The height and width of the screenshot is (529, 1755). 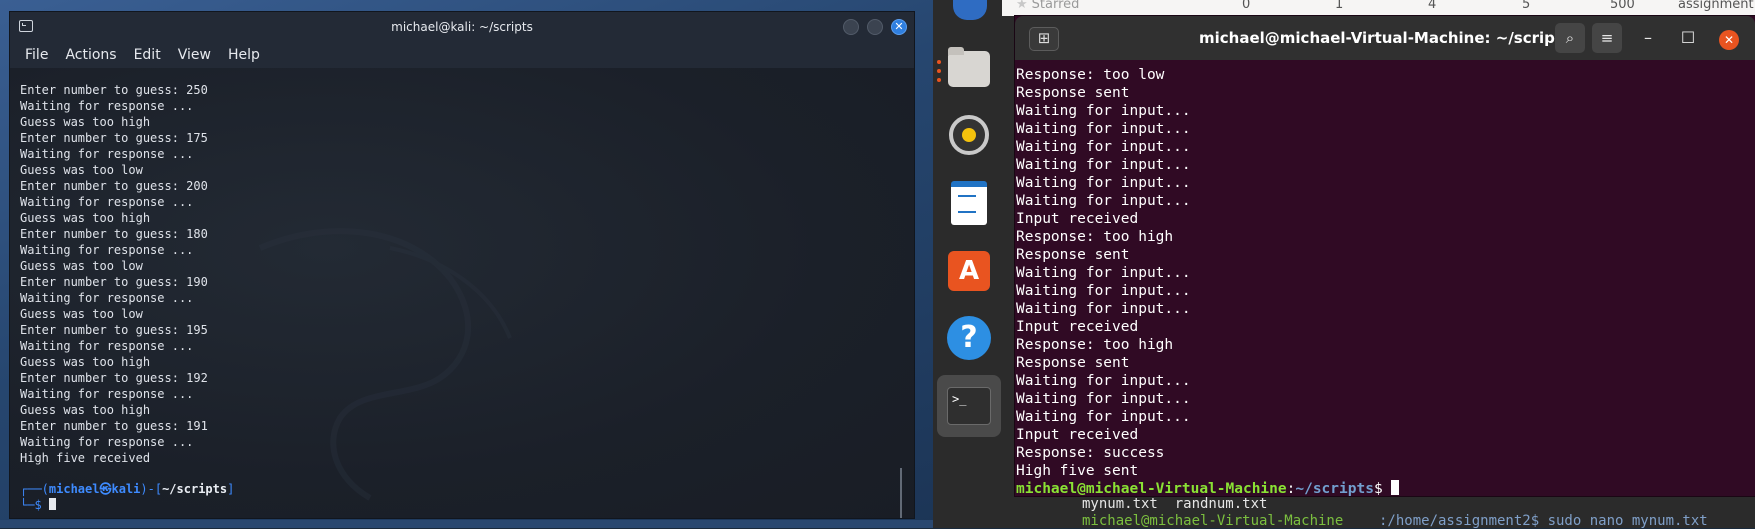 What do you see at coordinates (1151, 488) in the screenshot?
I see `prompt-user: michael@michael-Virtual-Machine` at bounding box center [1151, 488].